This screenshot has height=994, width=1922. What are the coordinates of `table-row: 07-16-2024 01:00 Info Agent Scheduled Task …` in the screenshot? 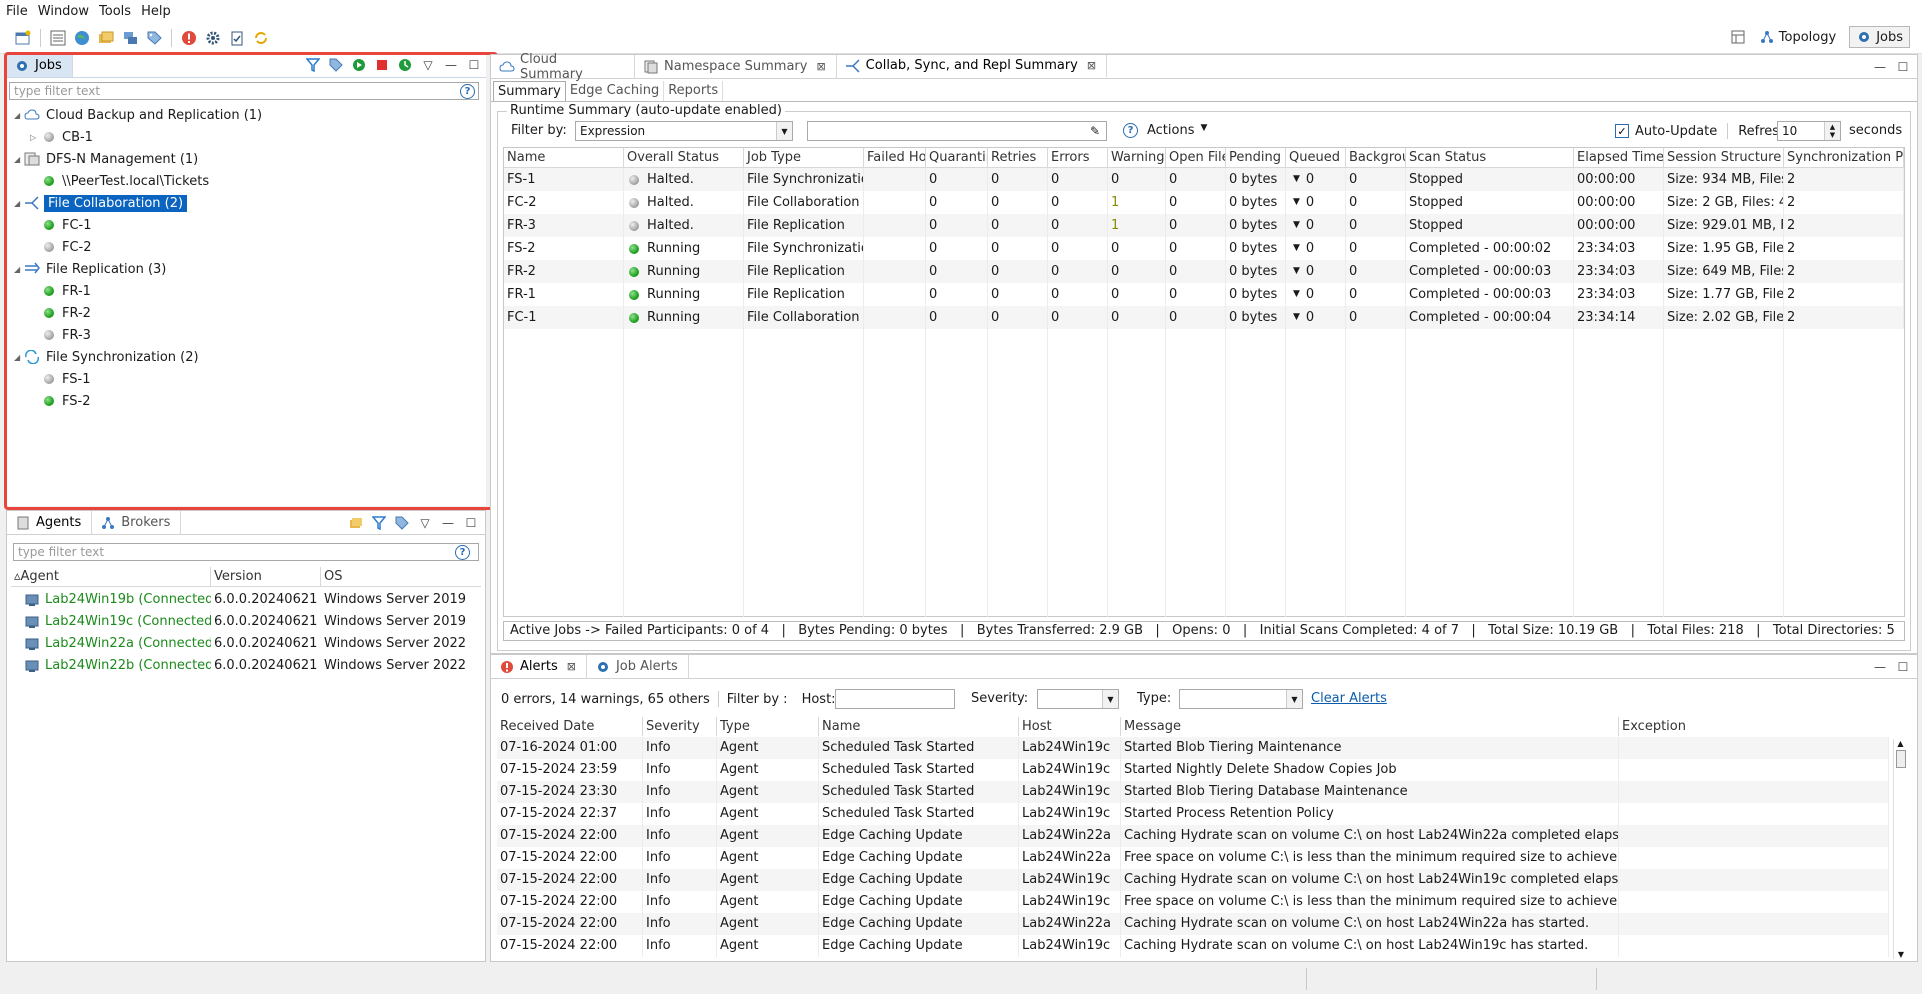 It's located at (1193, 748).